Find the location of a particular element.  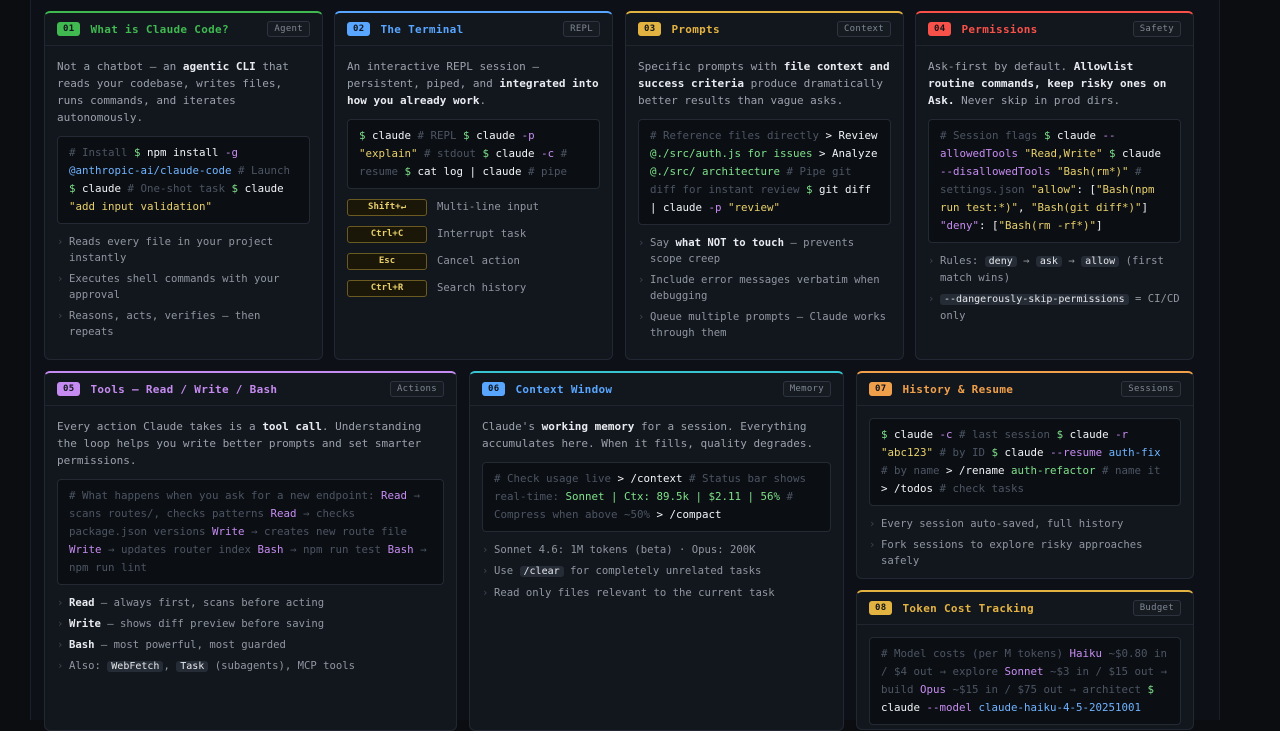

code-token: "deny" is located at coordinates (960, 225).